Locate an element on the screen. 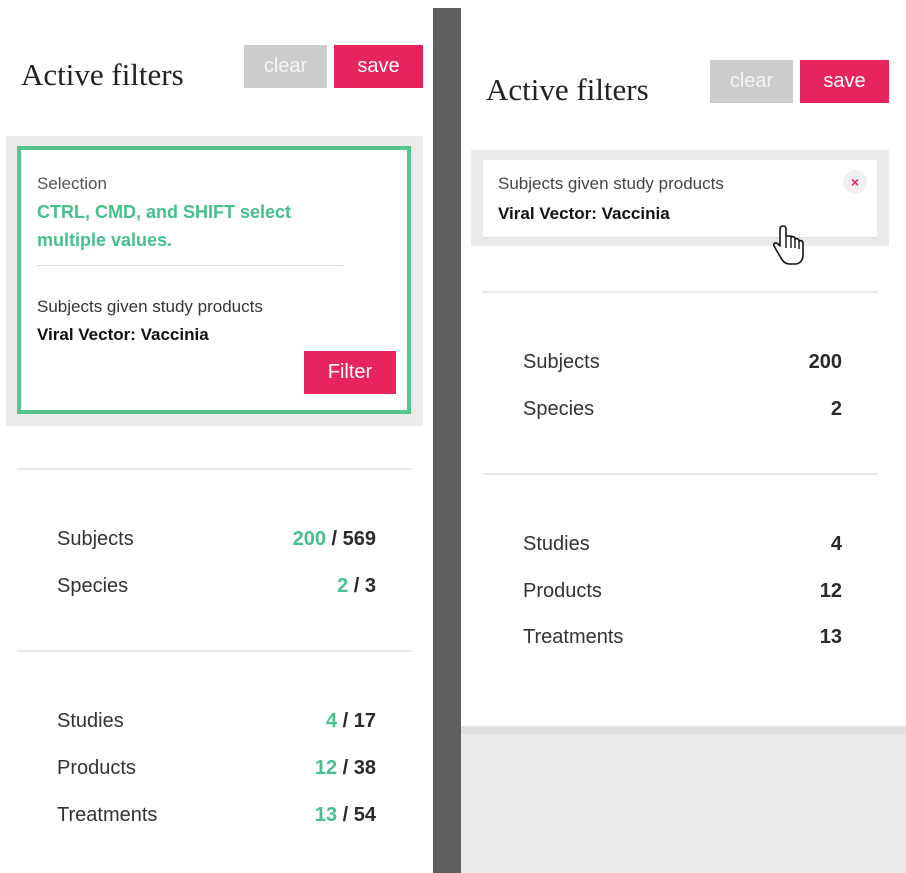  stat-value: 12 is located at coordinates (830, 591).